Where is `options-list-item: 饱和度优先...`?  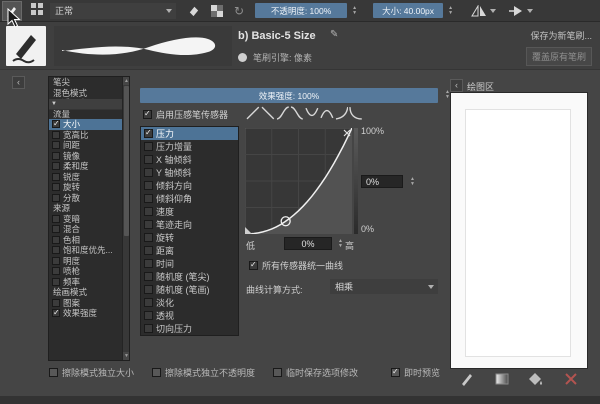
options-list-item: 饱和度优先... is located at coordinates (86, 250).